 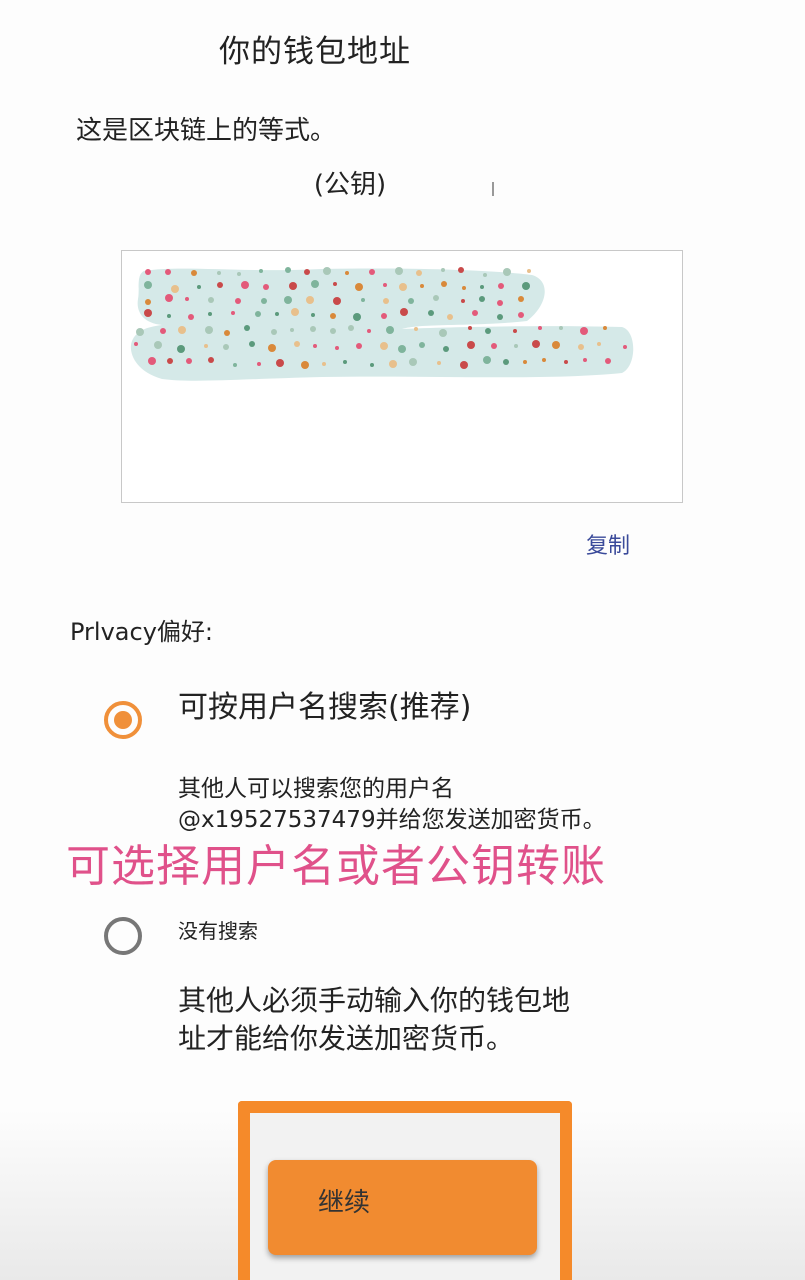 I want to click on divider-tick, so click(x=493, y=189).